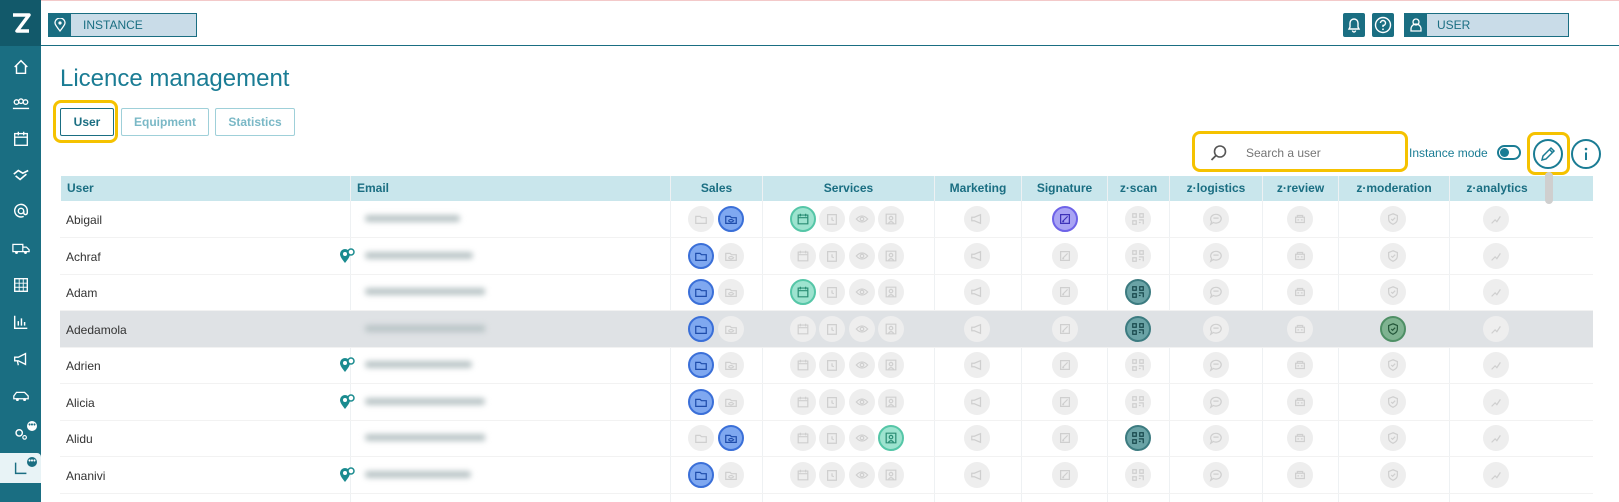 The height and width of the screenshot is (502, 1619). Describe the element at coordinates (1548, 154) in the screenshot. I see `edit-pencil-button` at that location.